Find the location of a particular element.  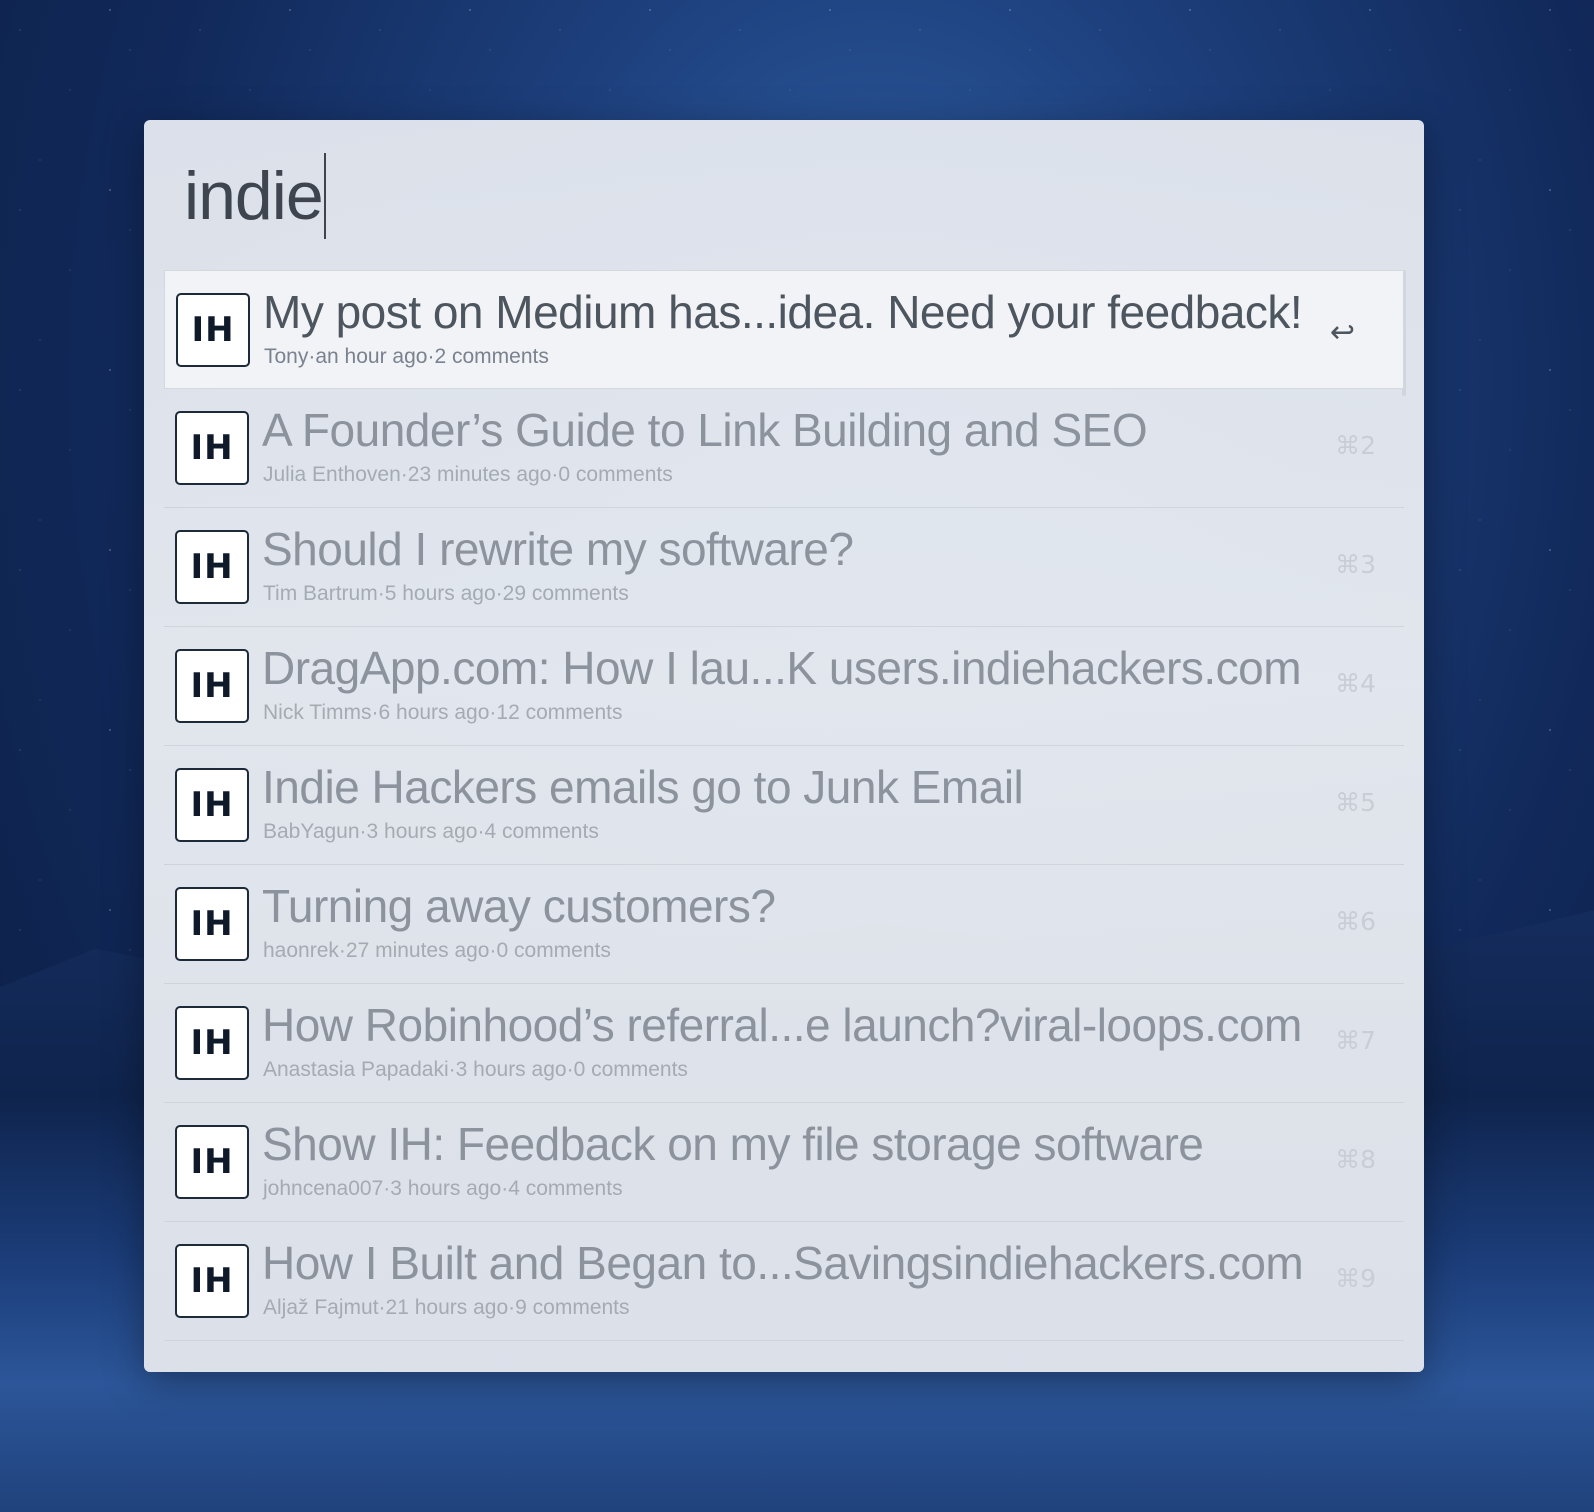

result-author: haonrek is located at coordinates (301, 950).